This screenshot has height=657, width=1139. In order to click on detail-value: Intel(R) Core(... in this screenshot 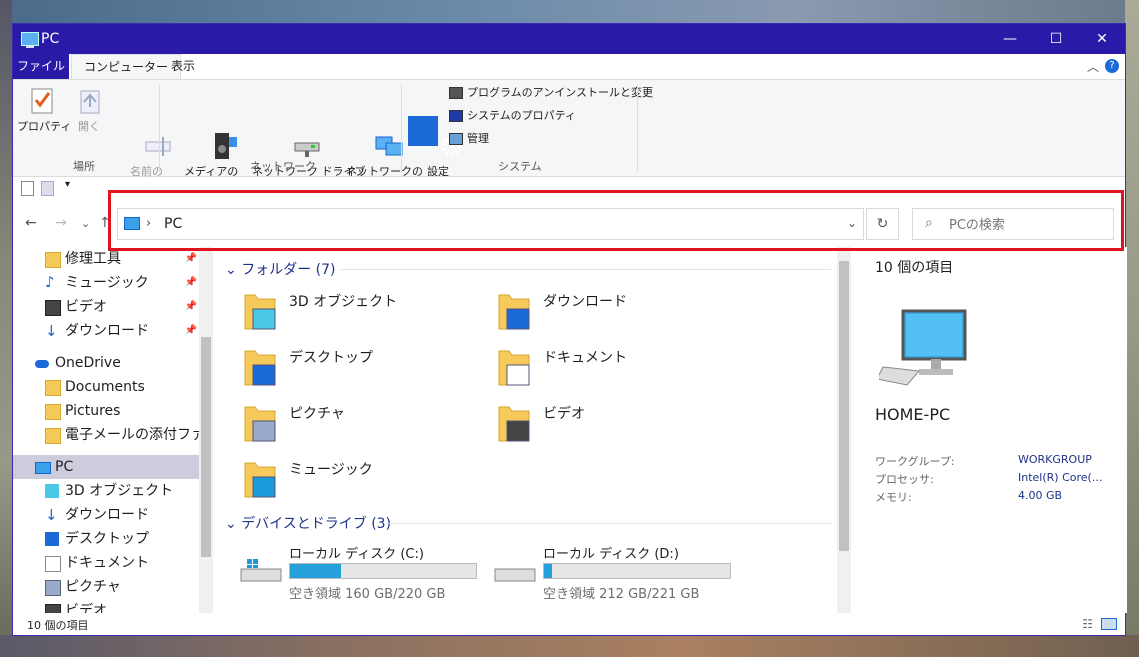, I will do `click(1060, 477)`.